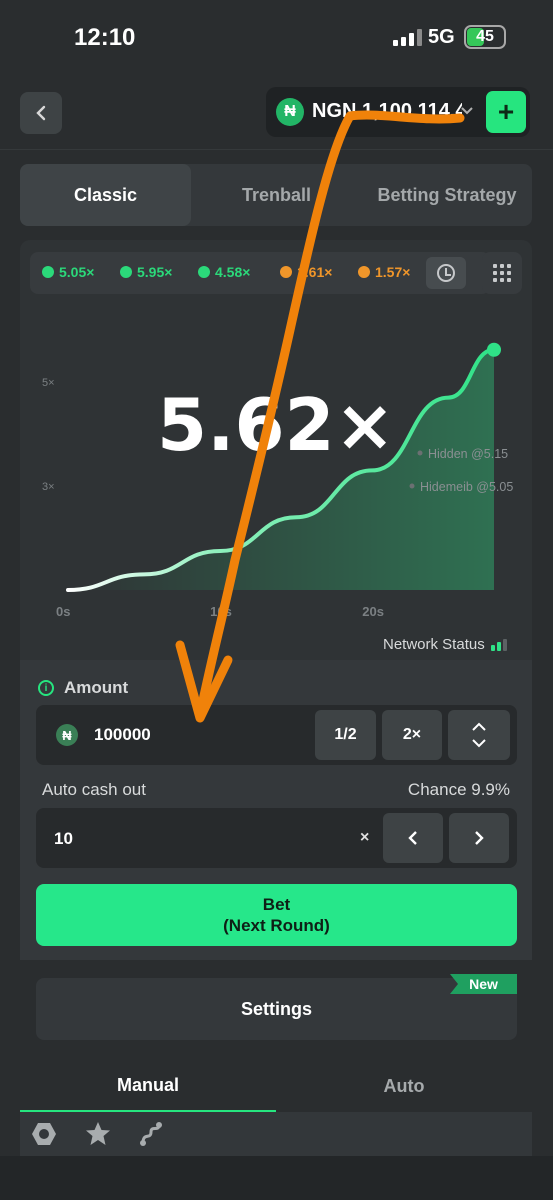 This screenshot has width=553, height=1200. I want to click on history-clock-button, so click(446, 273).